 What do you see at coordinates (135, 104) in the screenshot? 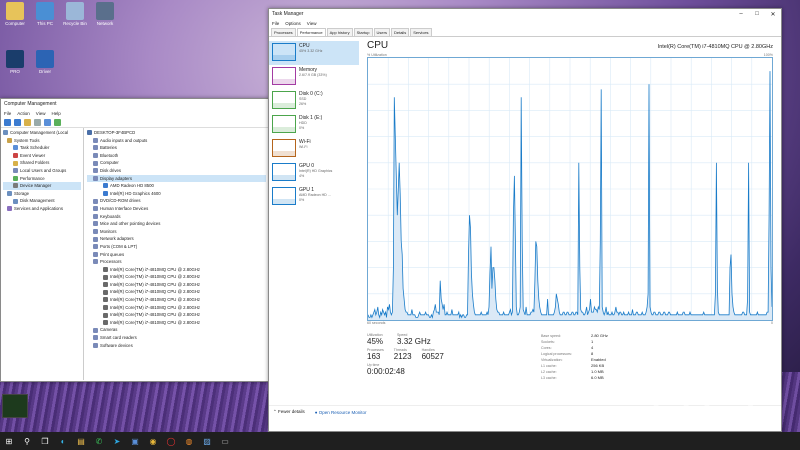
I see `cm-titlebar: Computer Management` at bounding box center [135, 104].